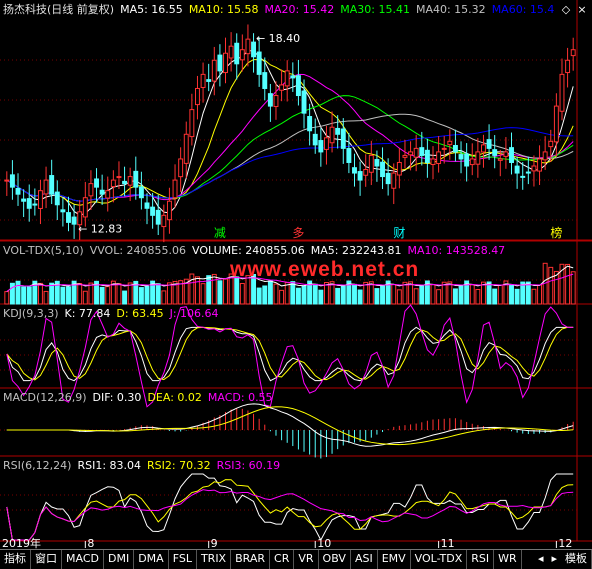  I want to click on rsi-value-1: RSI2: 70.32, so click(179, 465).